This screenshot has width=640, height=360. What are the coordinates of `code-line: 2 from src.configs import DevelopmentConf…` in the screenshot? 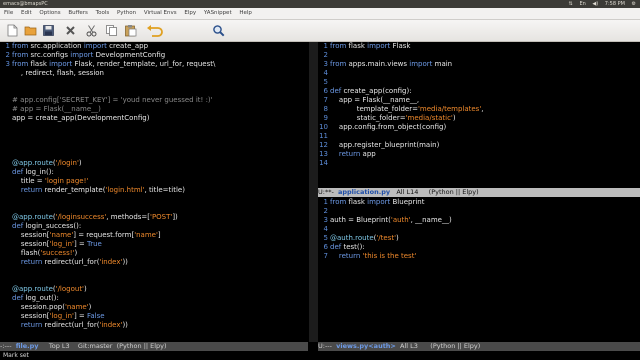 It's located at (154, 55).